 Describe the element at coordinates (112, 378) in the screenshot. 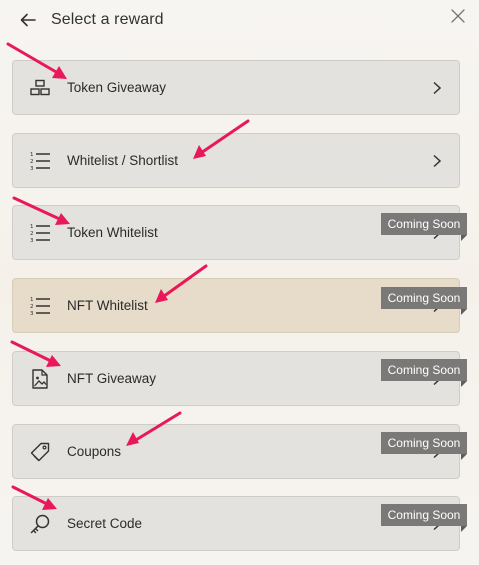

I see `reward-option-label: NFT Giveaway` at that location.